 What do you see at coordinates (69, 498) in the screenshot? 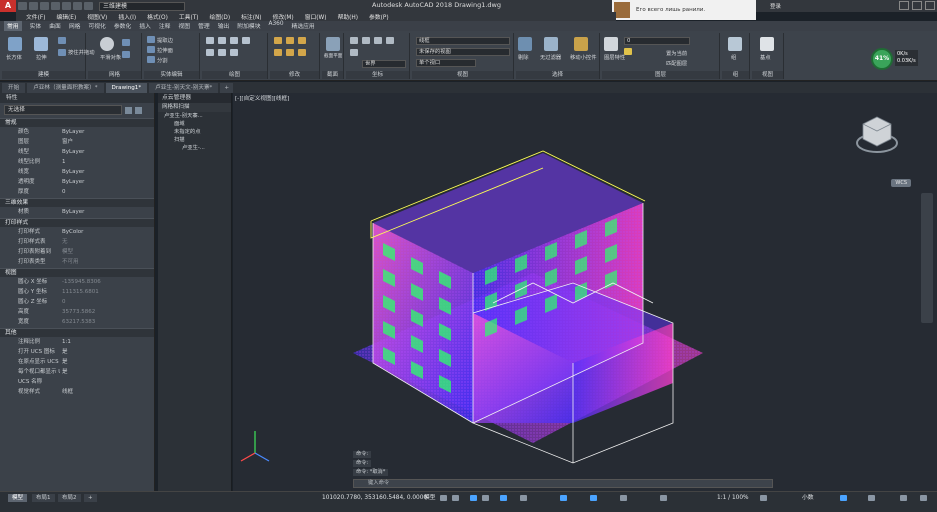
I see `tab-layout2: 布局2` at bounding box center [69, 498].